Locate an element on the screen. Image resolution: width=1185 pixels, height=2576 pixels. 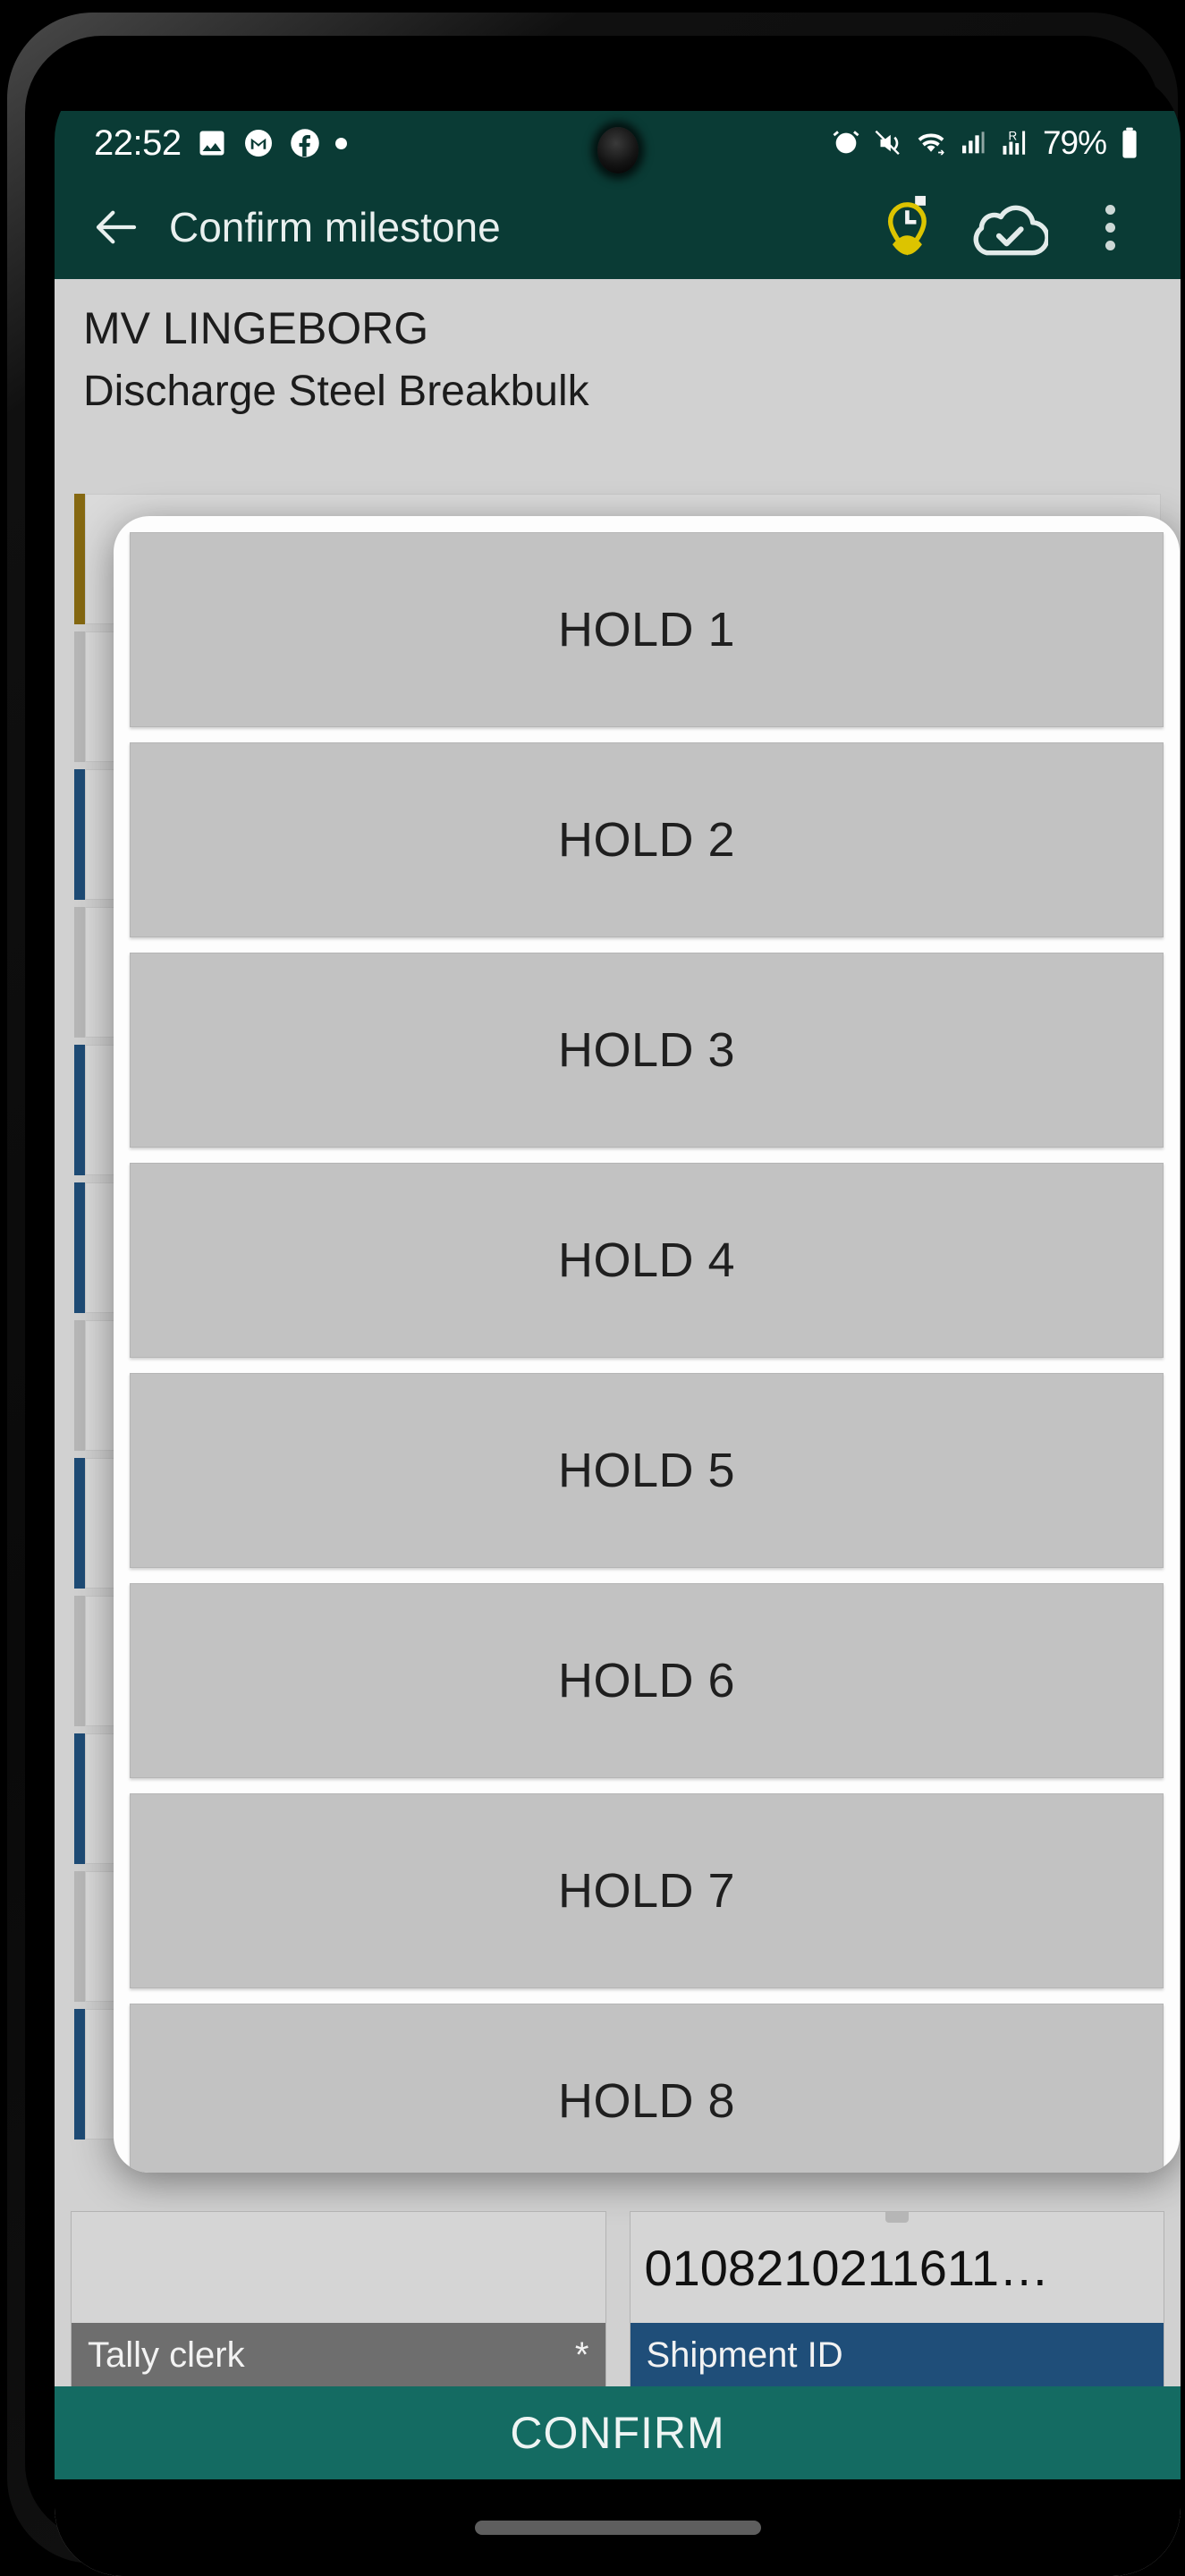
hold-option-2: HOLD 2 is located at coordinates (647, 839).